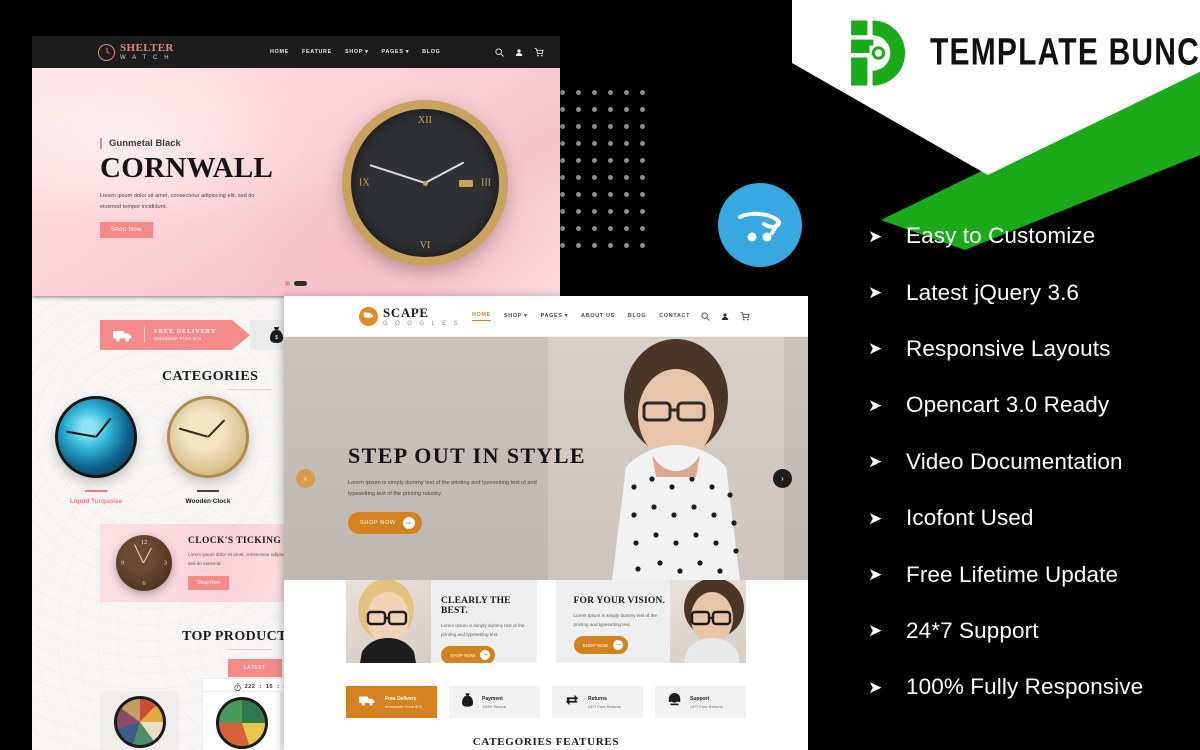  I want to click on watch-site-logo: SHELTER W A T C H, so click(136, 52).